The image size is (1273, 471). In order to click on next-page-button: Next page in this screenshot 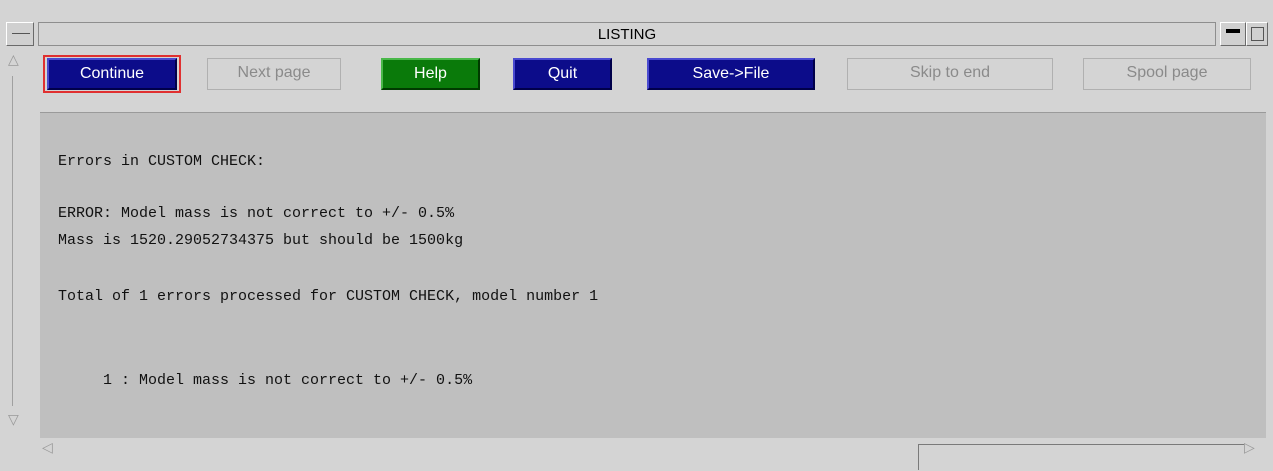, I will do `click(274, 74)`.